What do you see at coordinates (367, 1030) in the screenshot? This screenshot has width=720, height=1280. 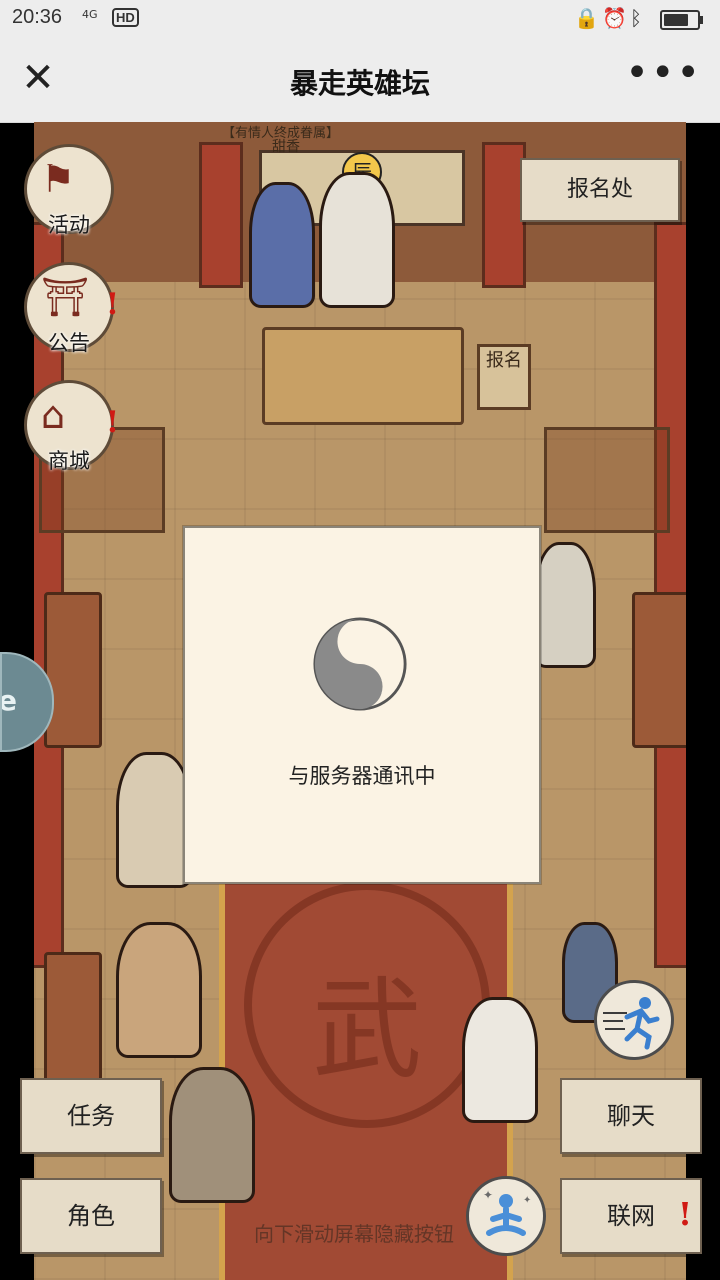 I see `carpet-char: 武` at bounding box center [367, 1030].